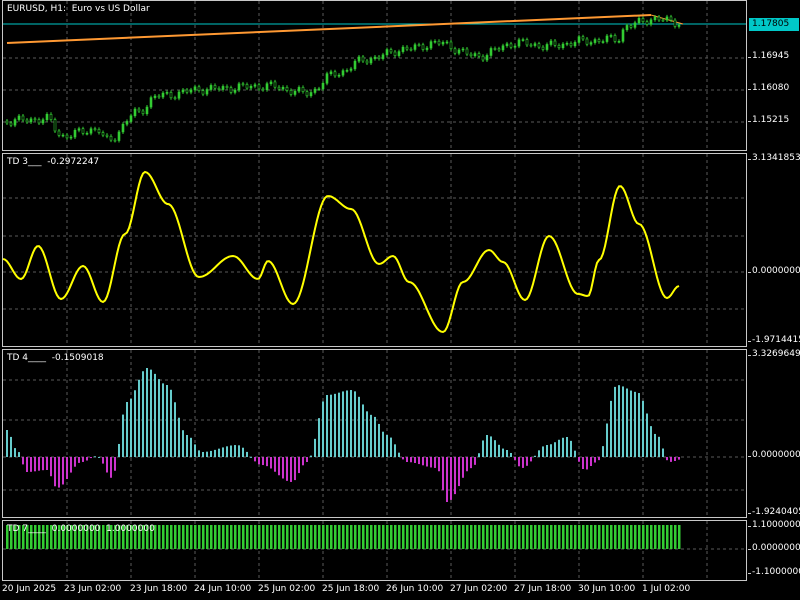  I want to click on td4-scale: 3.3269649 0.0000000 -1.9240405, so click(774, 433).